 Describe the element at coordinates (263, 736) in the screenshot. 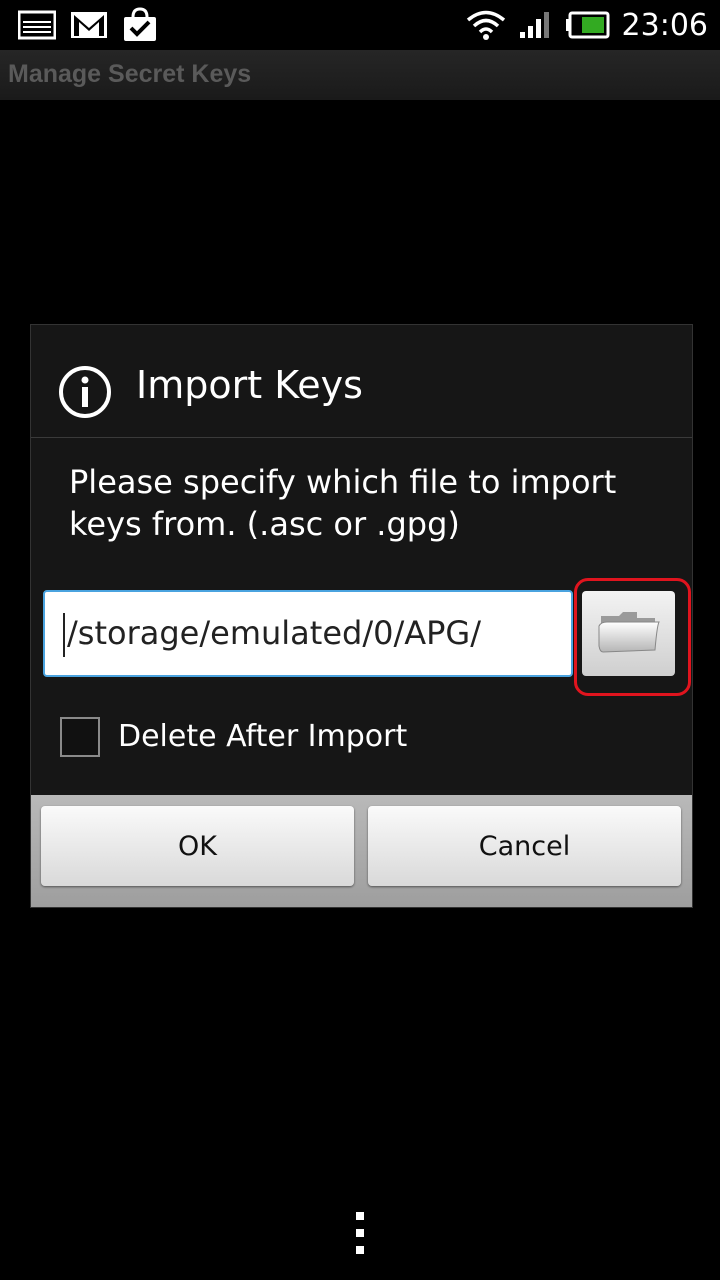

I see `delete-after-import-label: Delete After Import` at that location.